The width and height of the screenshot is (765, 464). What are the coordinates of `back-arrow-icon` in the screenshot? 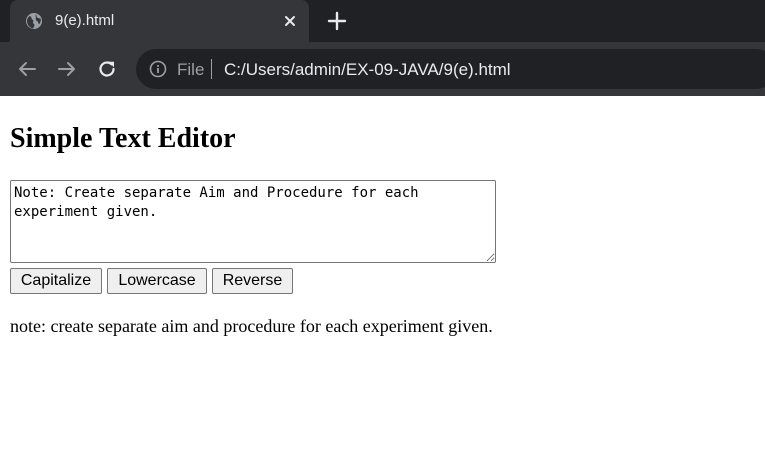 It's located at (27, 69).